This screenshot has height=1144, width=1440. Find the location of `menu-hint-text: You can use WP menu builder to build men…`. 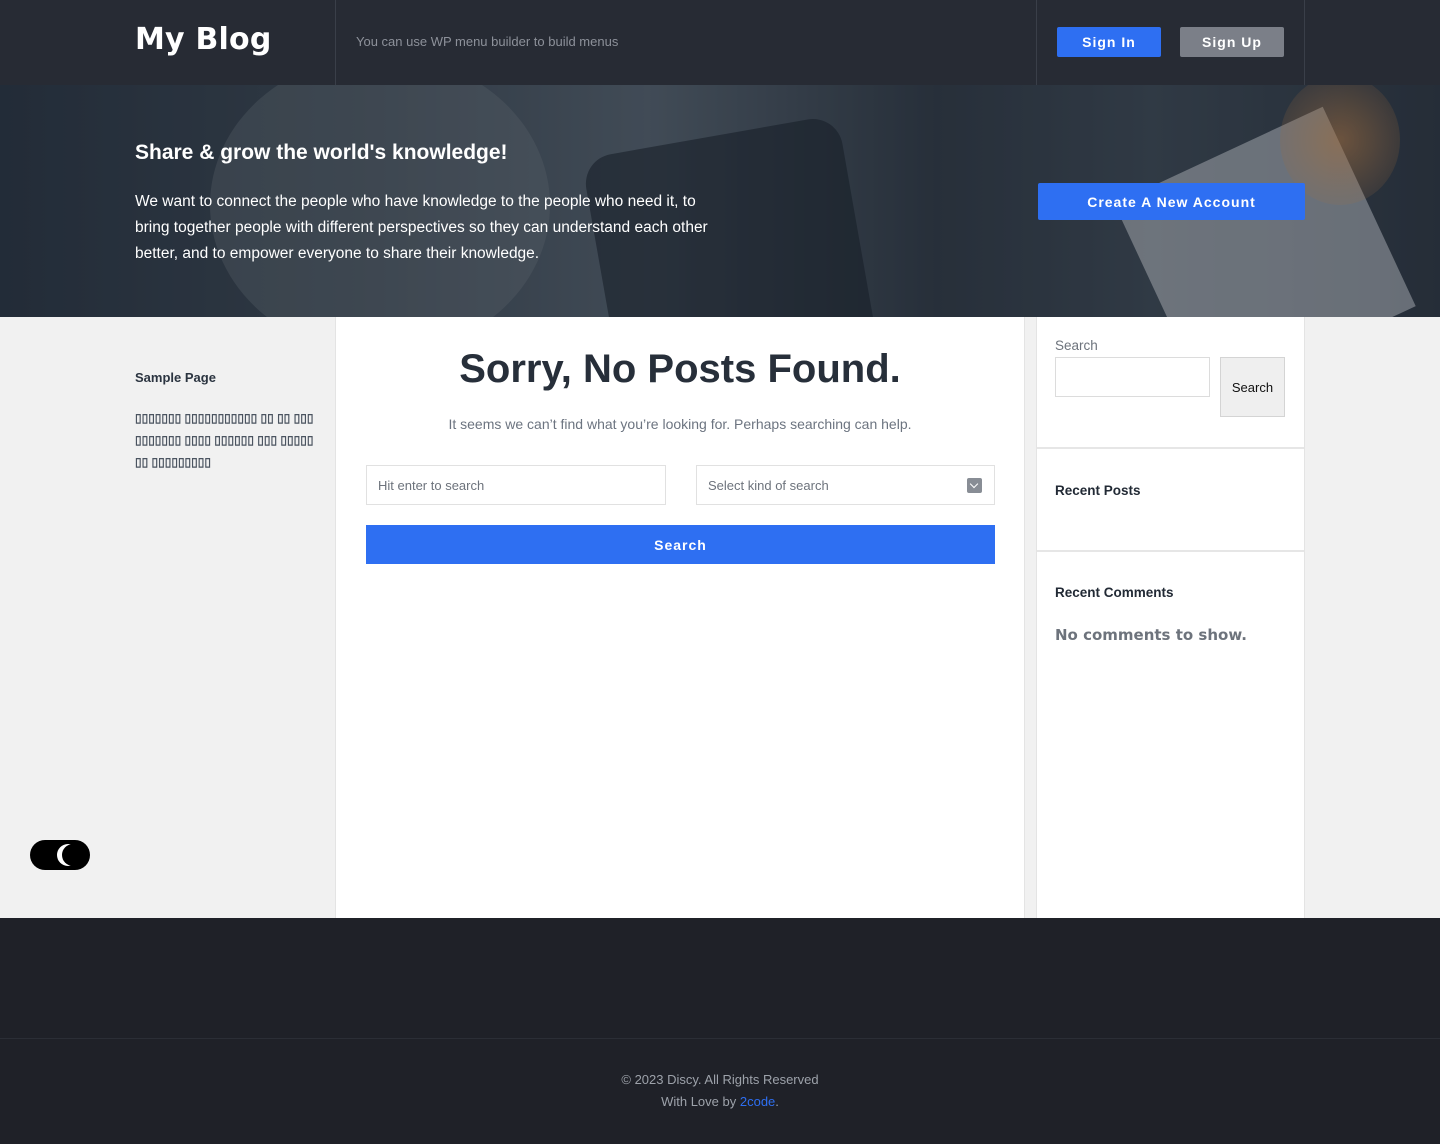

menu-hint-text: You can use WP menu builder to build men… is located at coordinates (487, 41).